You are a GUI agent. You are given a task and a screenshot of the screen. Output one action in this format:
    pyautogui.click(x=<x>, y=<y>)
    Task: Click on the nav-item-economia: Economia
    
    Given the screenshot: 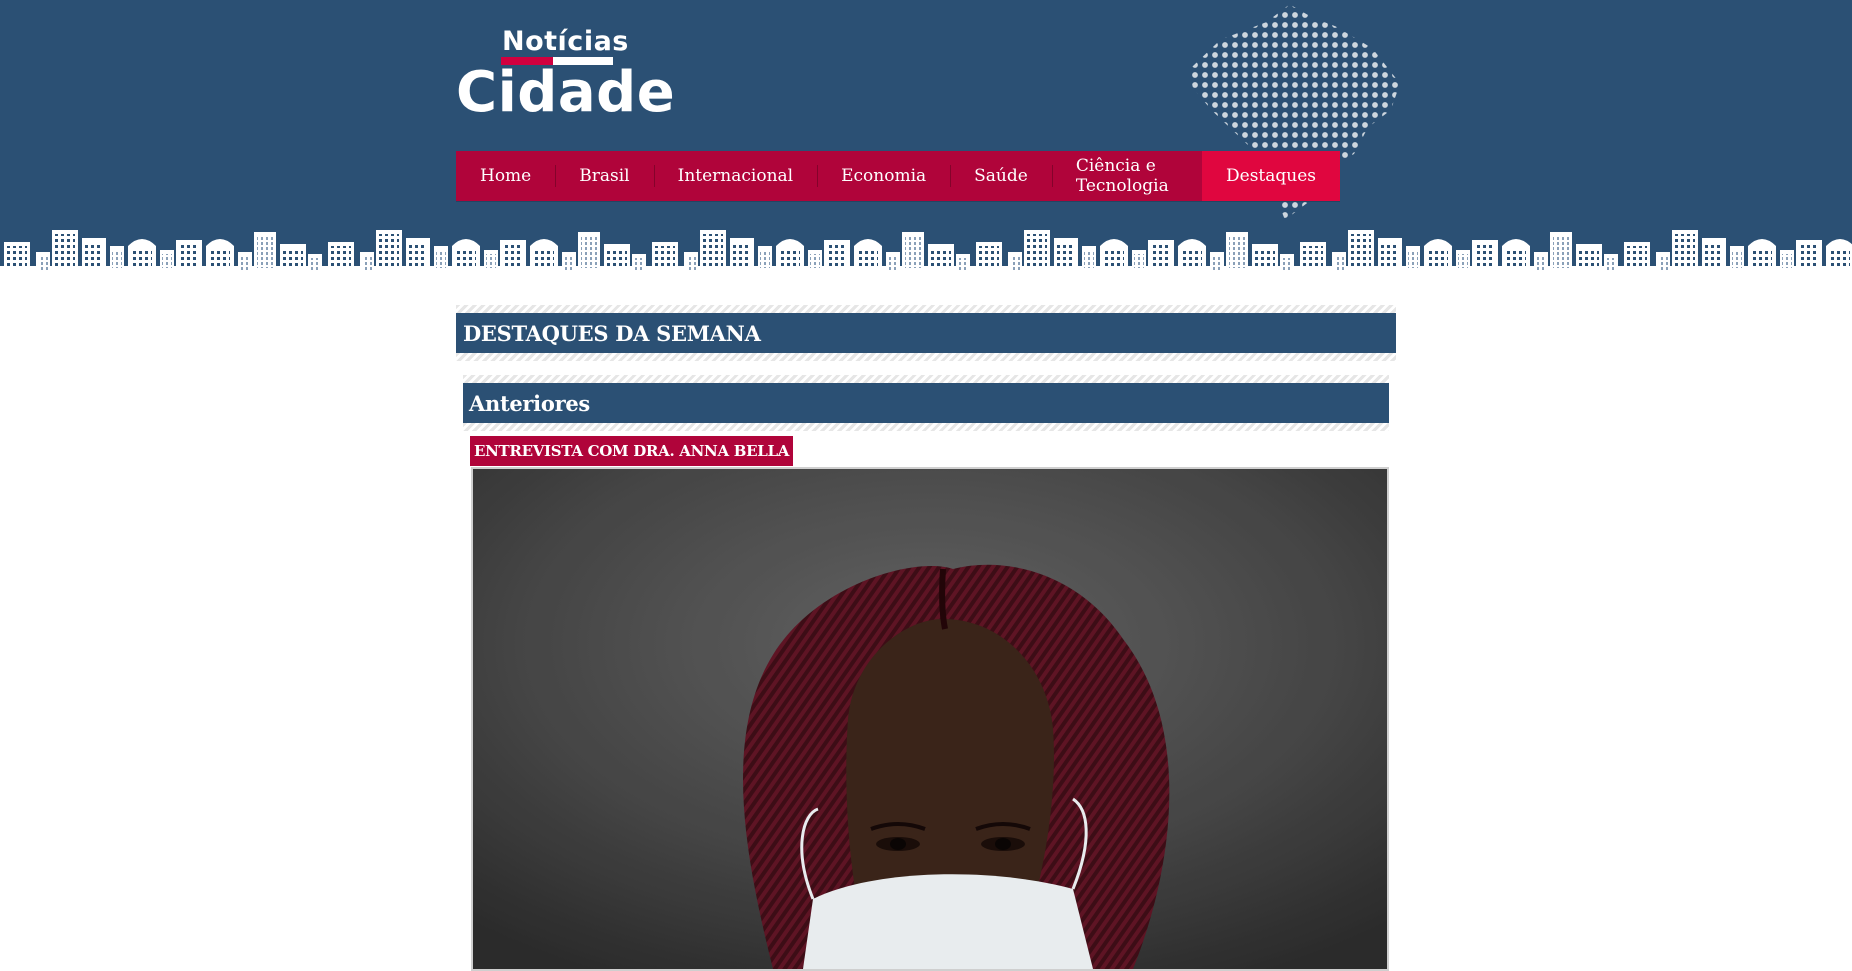 What is the action you would take?
    pyautogui.click(x=883, y=176)
    